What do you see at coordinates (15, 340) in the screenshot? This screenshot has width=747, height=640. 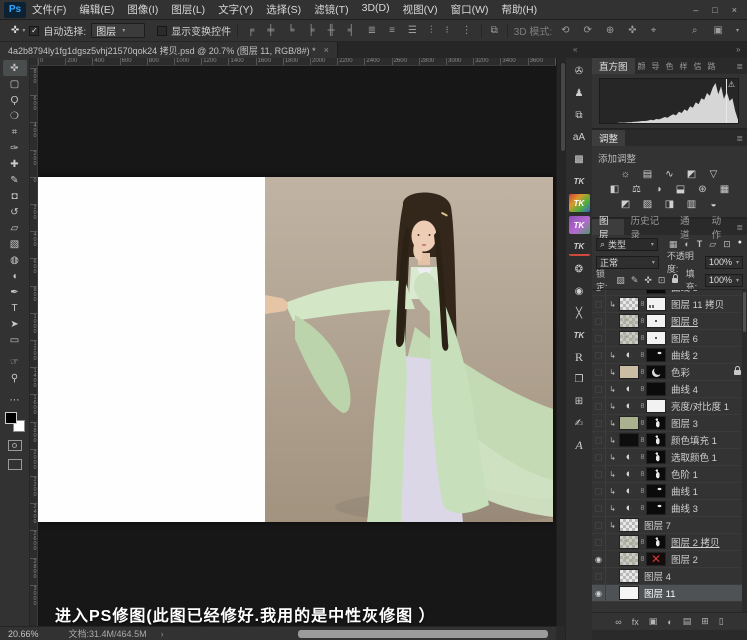 I see `shape-tool: ▭` at bounding box center [15, 340].